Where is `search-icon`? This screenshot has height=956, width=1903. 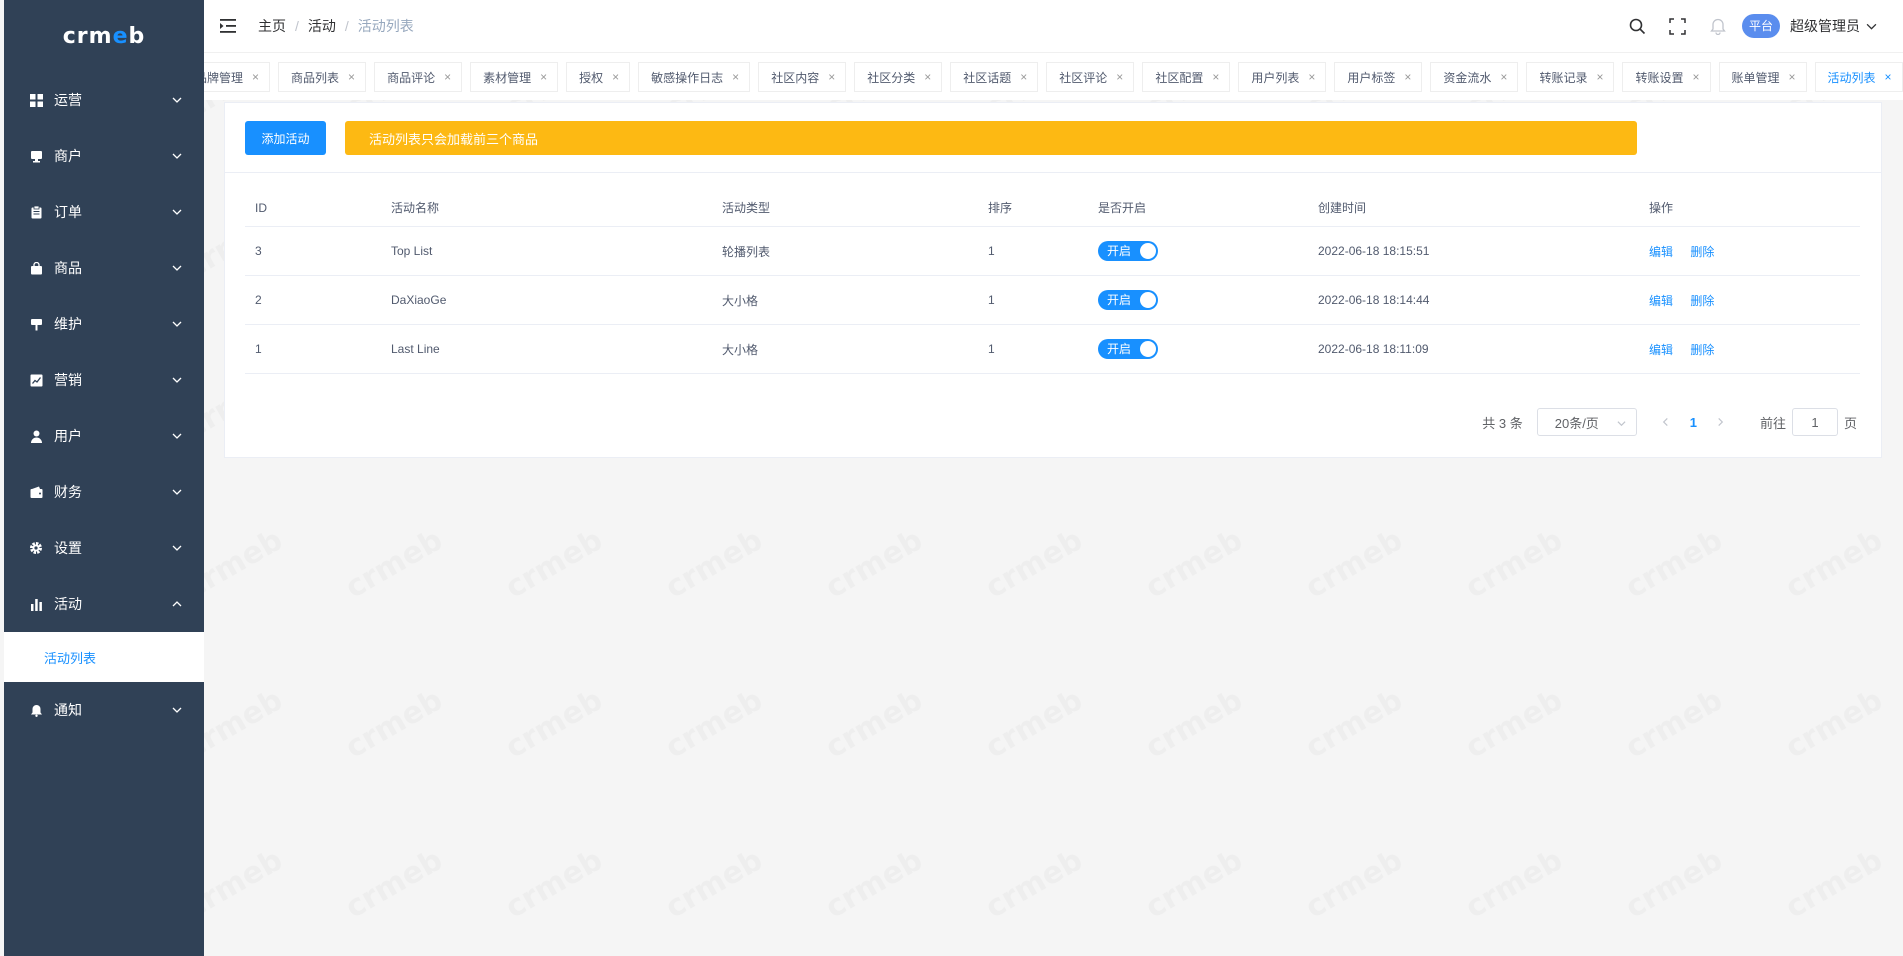 search-icon is located at coordinates (1638, 26).